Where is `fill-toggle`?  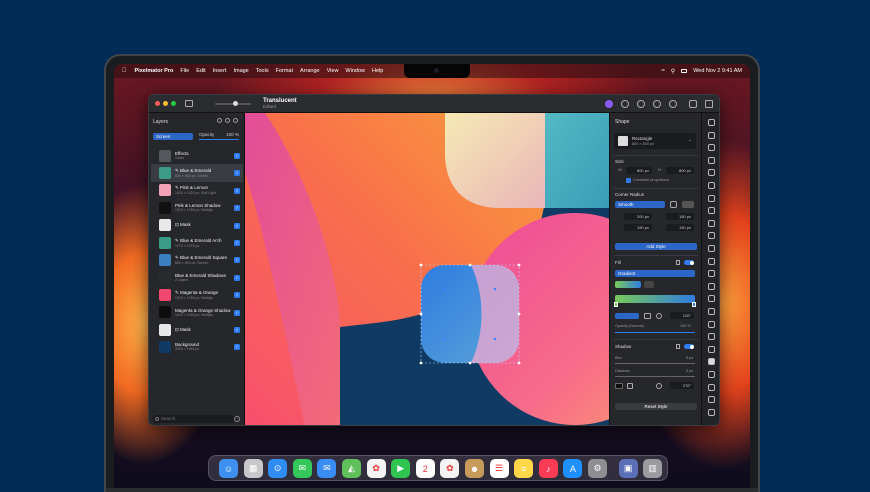
fill-toggle is located at coordinates (689, 262).